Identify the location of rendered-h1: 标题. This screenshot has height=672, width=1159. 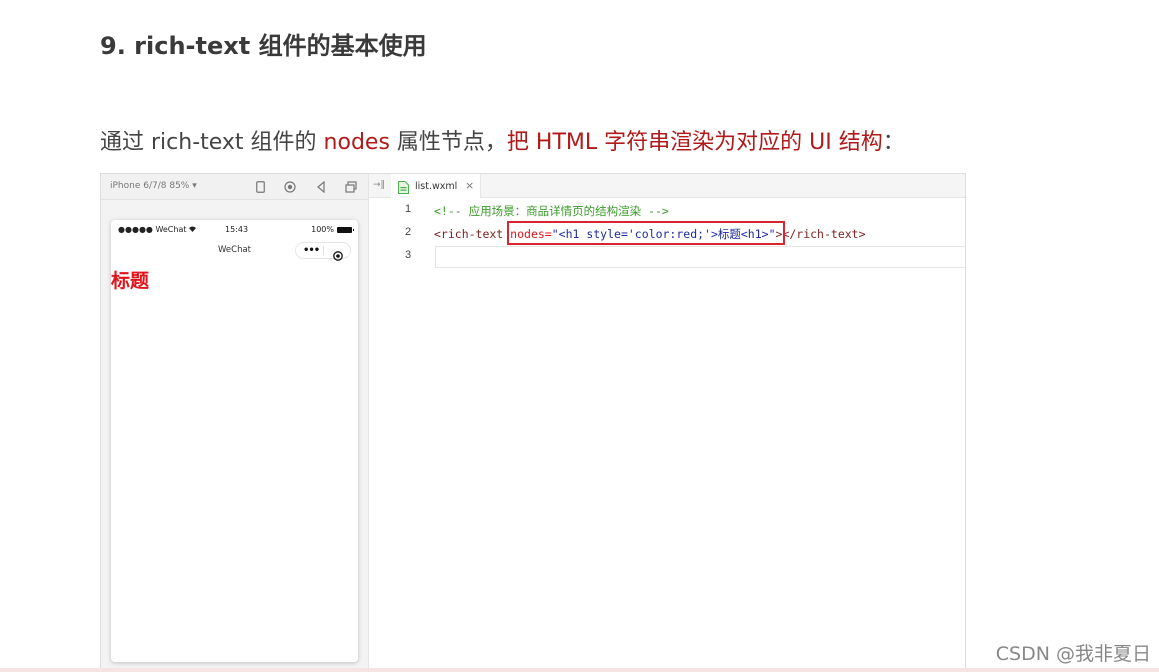
(130, 281).